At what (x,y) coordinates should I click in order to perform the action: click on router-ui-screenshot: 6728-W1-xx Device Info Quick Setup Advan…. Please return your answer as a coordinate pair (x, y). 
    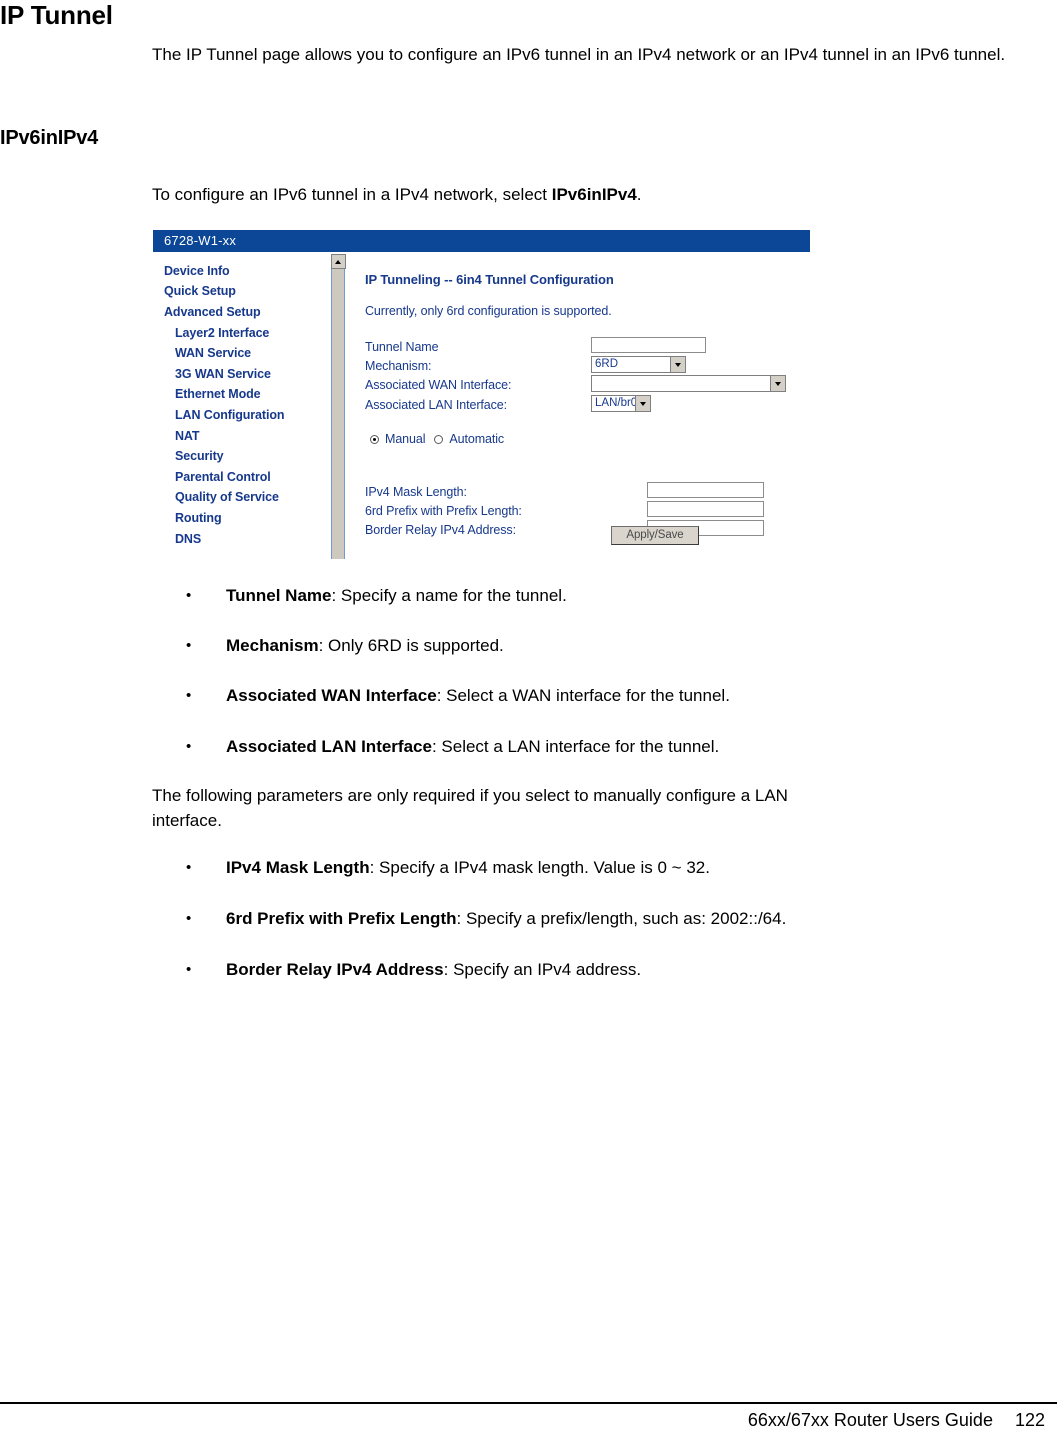
    Looking at the image, I should click on (481, 394).